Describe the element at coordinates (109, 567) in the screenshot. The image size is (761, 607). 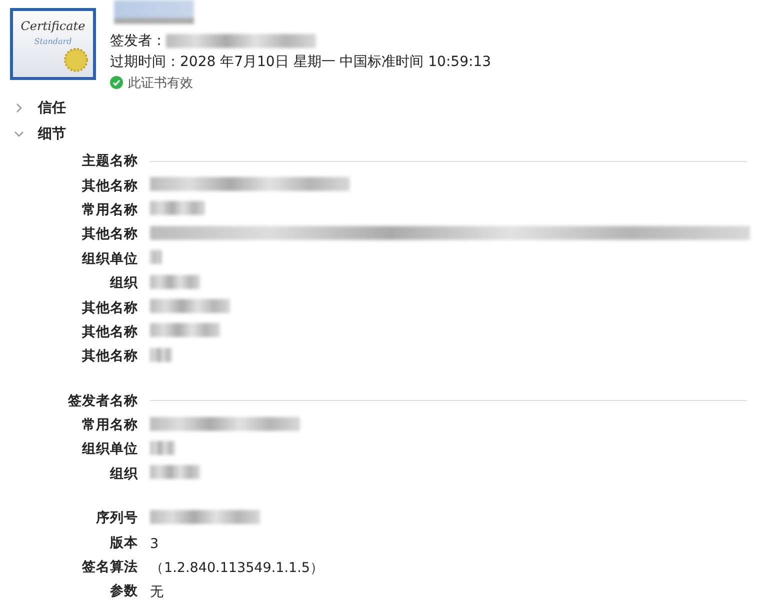
I see `field-label: 签名算法` at that location.